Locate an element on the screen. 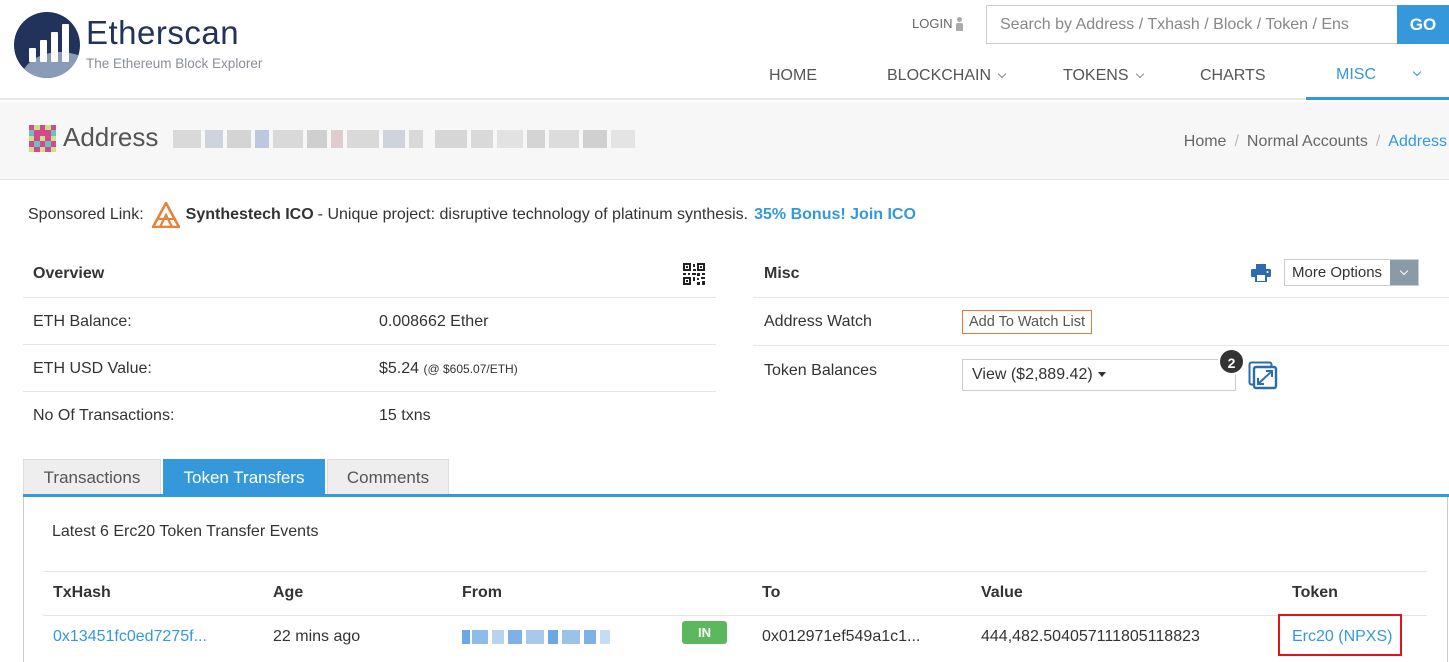  eth-usd-label: ETH USD Value: is located at coordinates (92, 368).